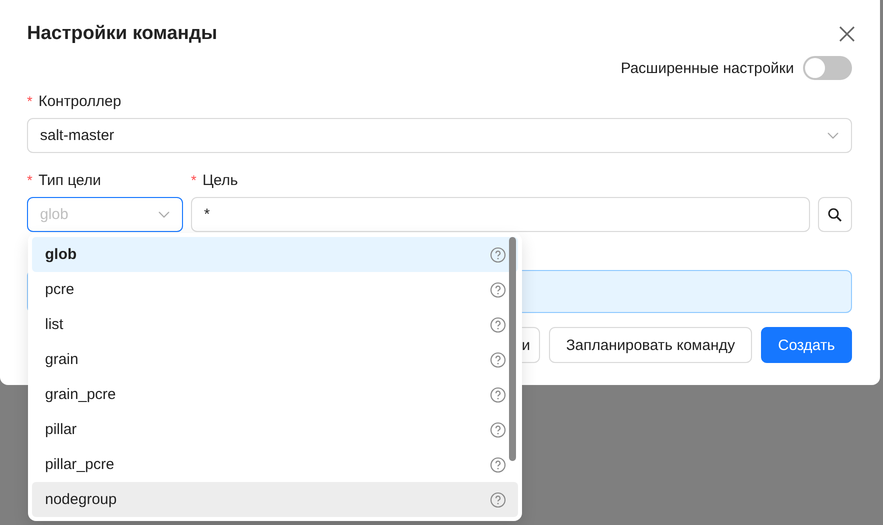 The height and width of the screenshot is (525, 883). I want to click on dropdown-option: nodegroup, so click(275, 499).